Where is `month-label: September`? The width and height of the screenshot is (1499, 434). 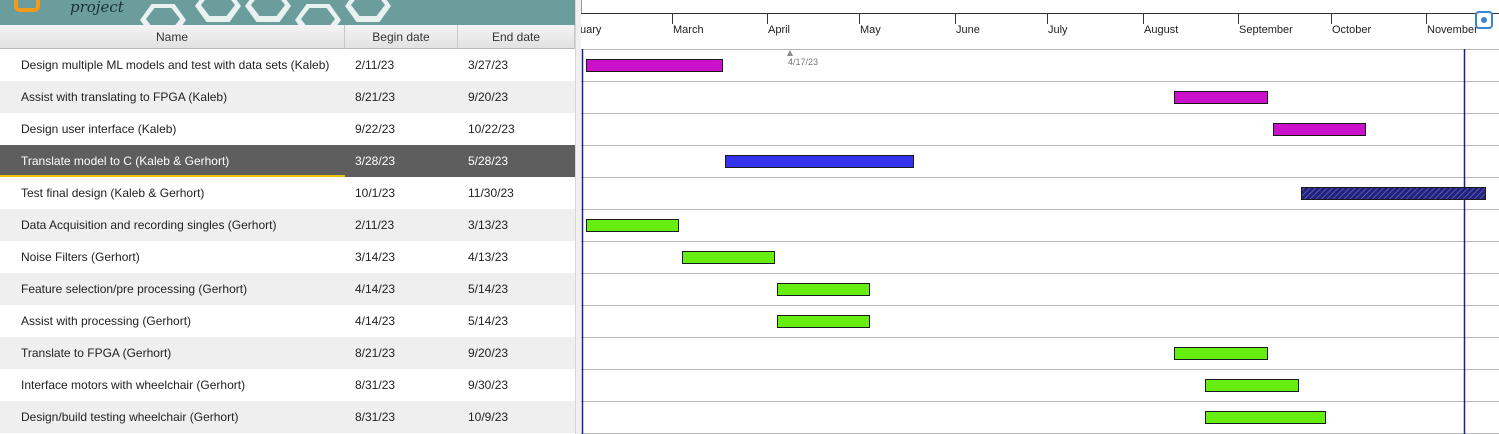
month-label: September is located at coordinates (1266, 30).